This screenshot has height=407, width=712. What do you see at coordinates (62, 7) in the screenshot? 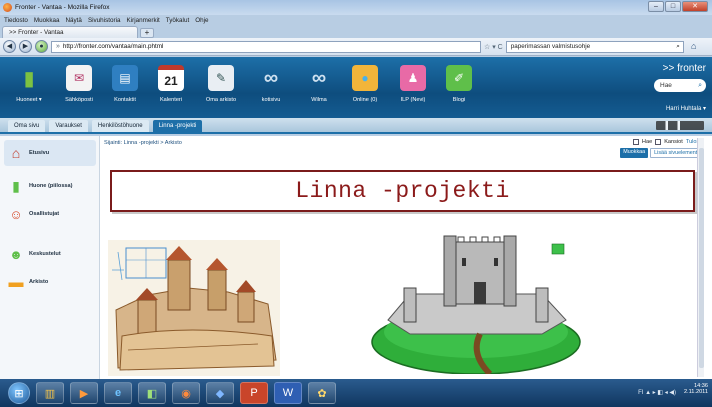
I see `window-title: Fronter - Vantaa - Mozilla Firefox` at bounding box center [62, 7].